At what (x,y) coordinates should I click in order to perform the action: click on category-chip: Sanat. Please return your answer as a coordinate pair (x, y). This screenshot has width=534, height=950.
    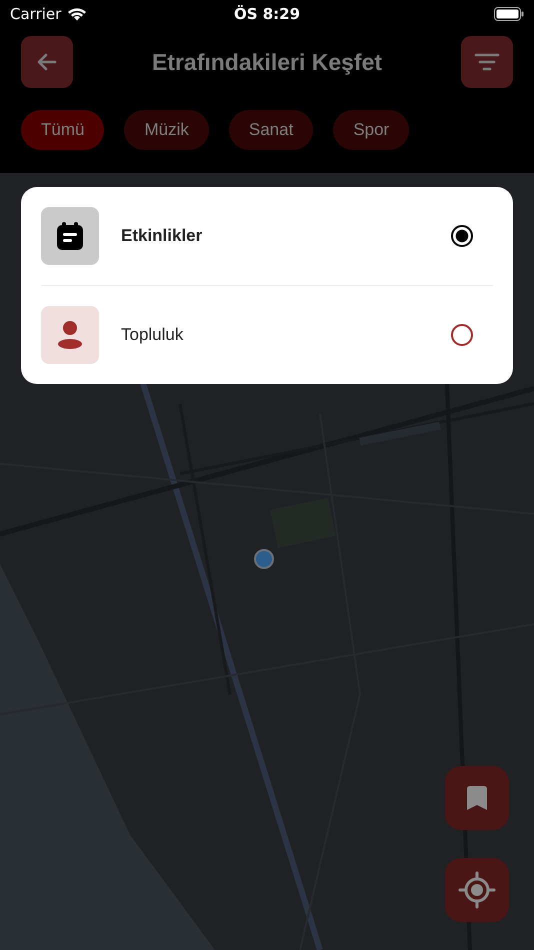
    Looking at the image, I should click on (271, 130).